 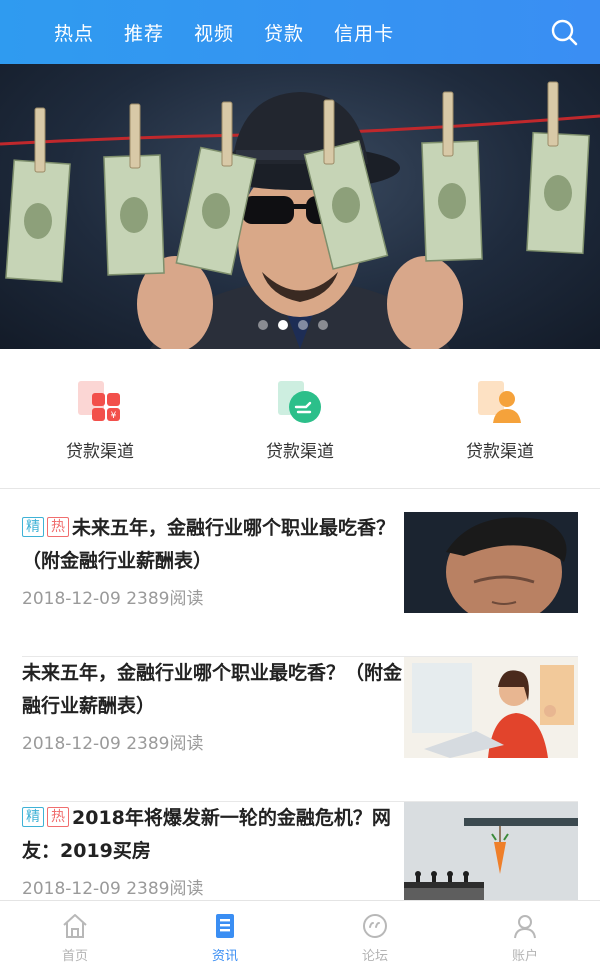 What do you see at coordinates (225, 926) in the screenshot?
I see `news-icon` at bounding box center [225, 926].